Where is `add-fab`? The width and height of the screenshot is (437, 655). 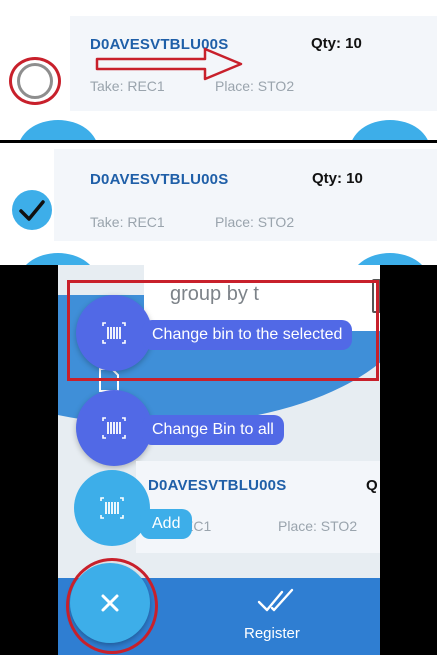
add-fab is located at coordinates (112, 508).